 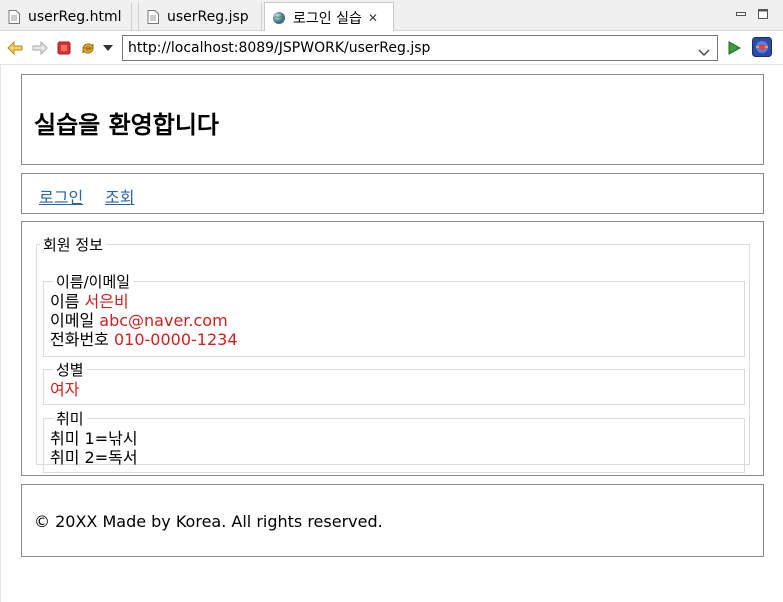 I want to click on phone-label: 전화번호, so click(x=79, y=339).